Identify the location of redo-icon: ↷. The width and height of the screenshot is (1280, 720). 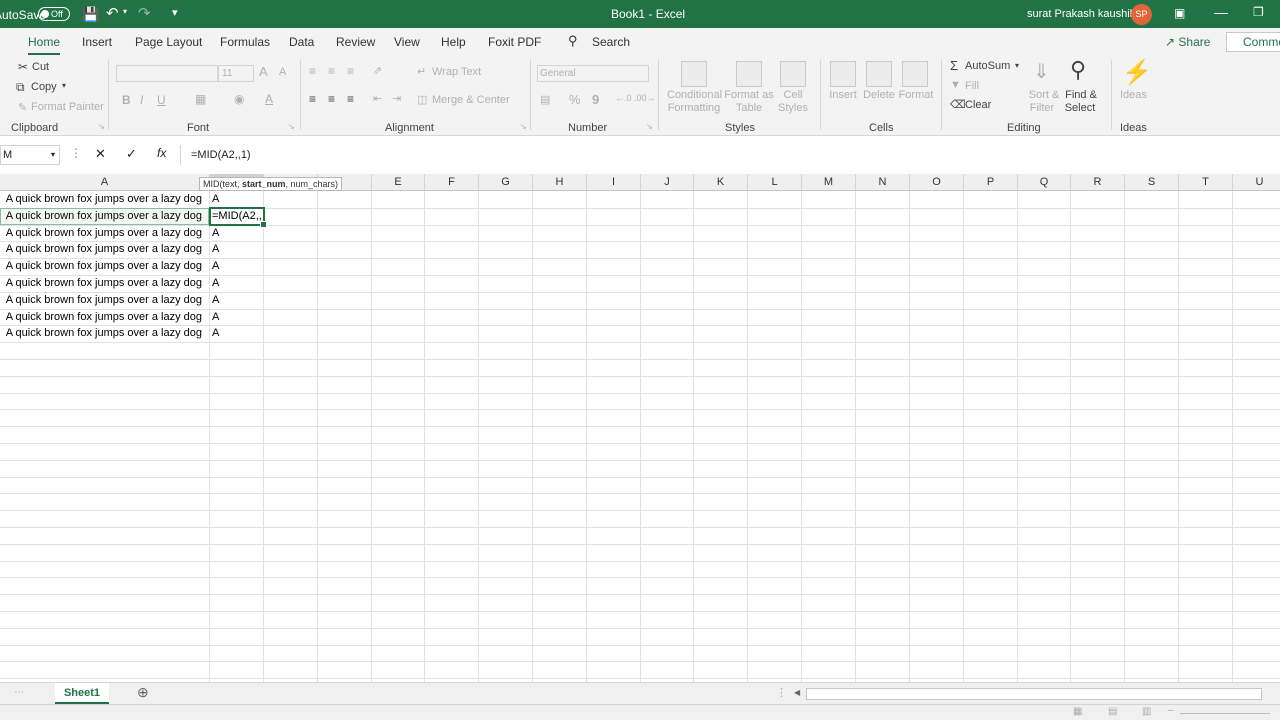
(144, 13).